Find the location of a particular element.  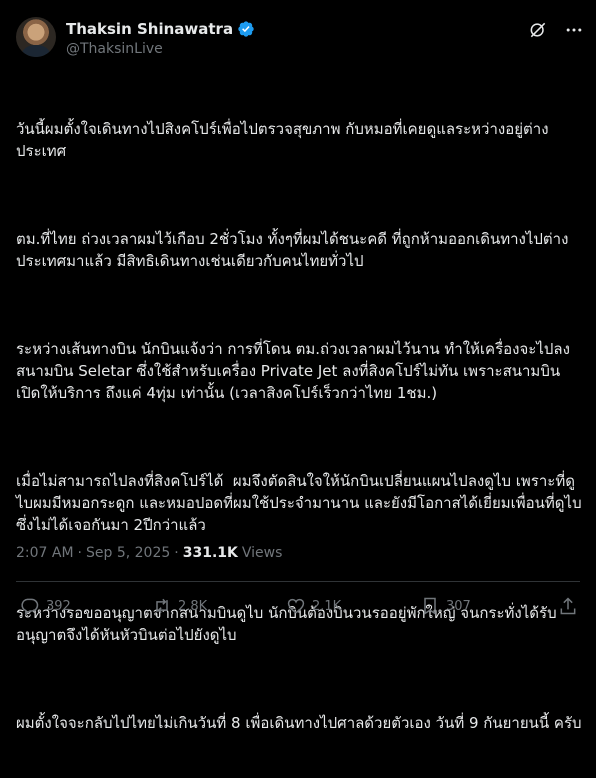

repost-count: 2.8K is located at coordinates (193, 606).